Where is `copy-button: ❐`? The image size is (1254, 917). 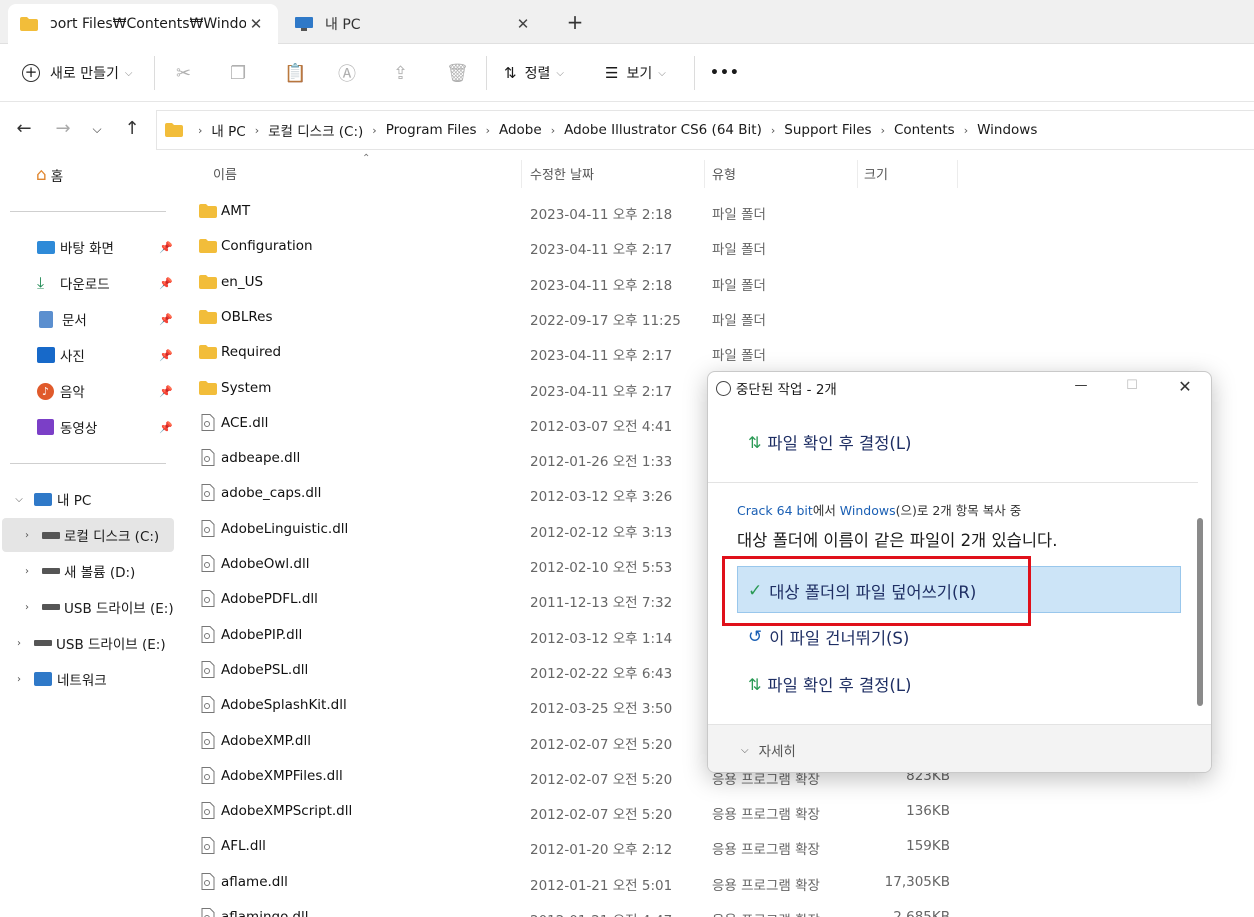 copy-button: ❐ is located at coordinates (238, 73).